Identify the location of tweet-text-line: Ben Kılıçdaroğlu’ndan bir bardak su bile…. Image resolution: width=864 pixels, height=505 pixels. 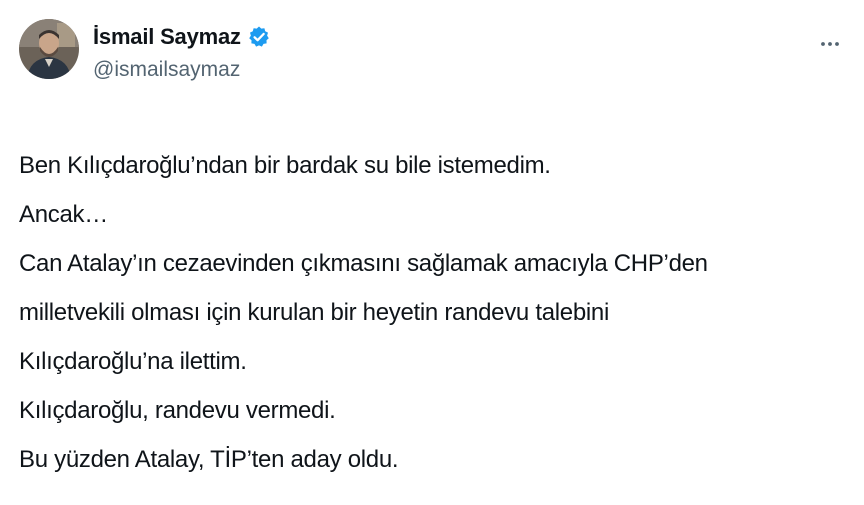
(285, 165).